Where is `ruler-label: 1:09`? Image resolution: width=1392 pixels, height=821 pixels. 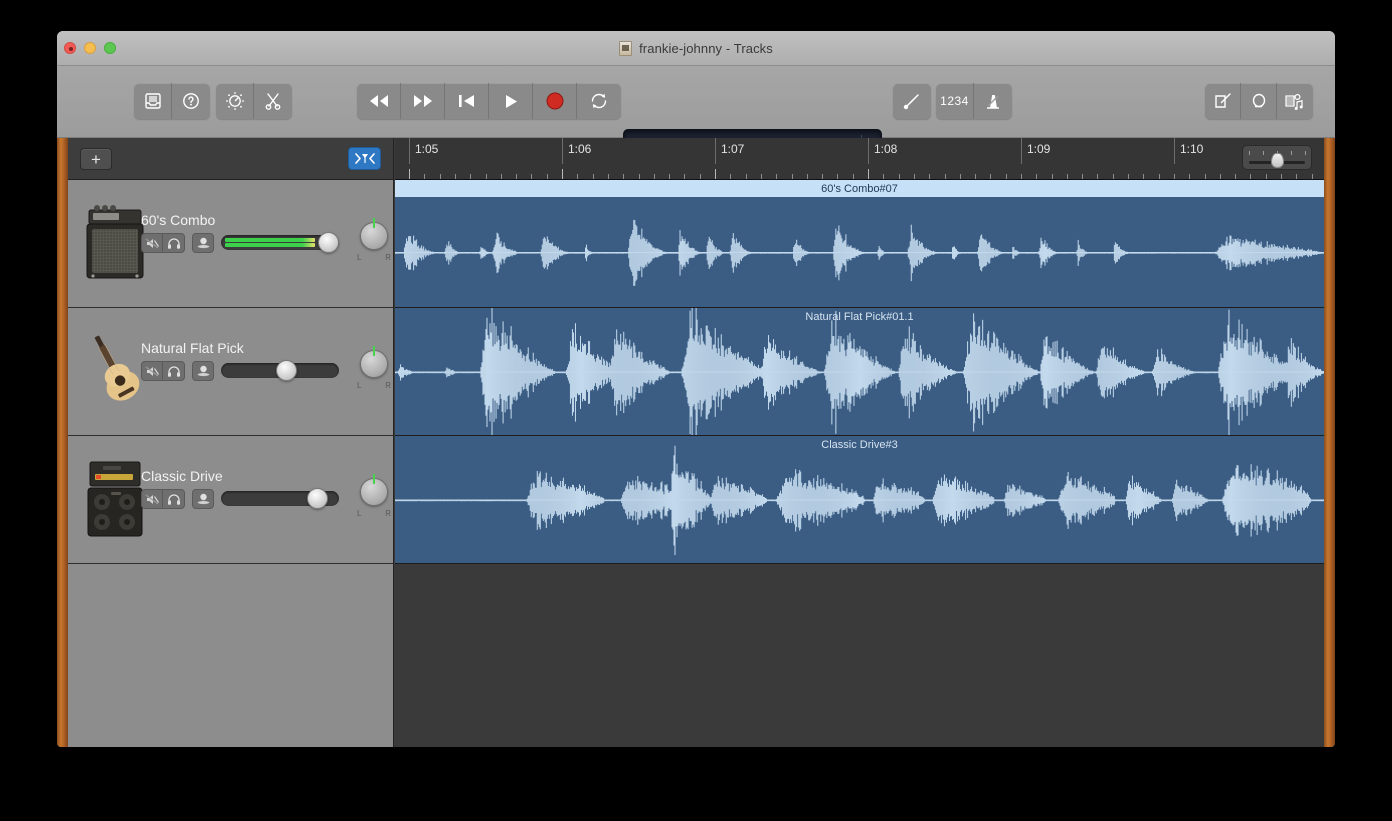 ruler-label: 1:09 is located at coordinates (1035, 151).